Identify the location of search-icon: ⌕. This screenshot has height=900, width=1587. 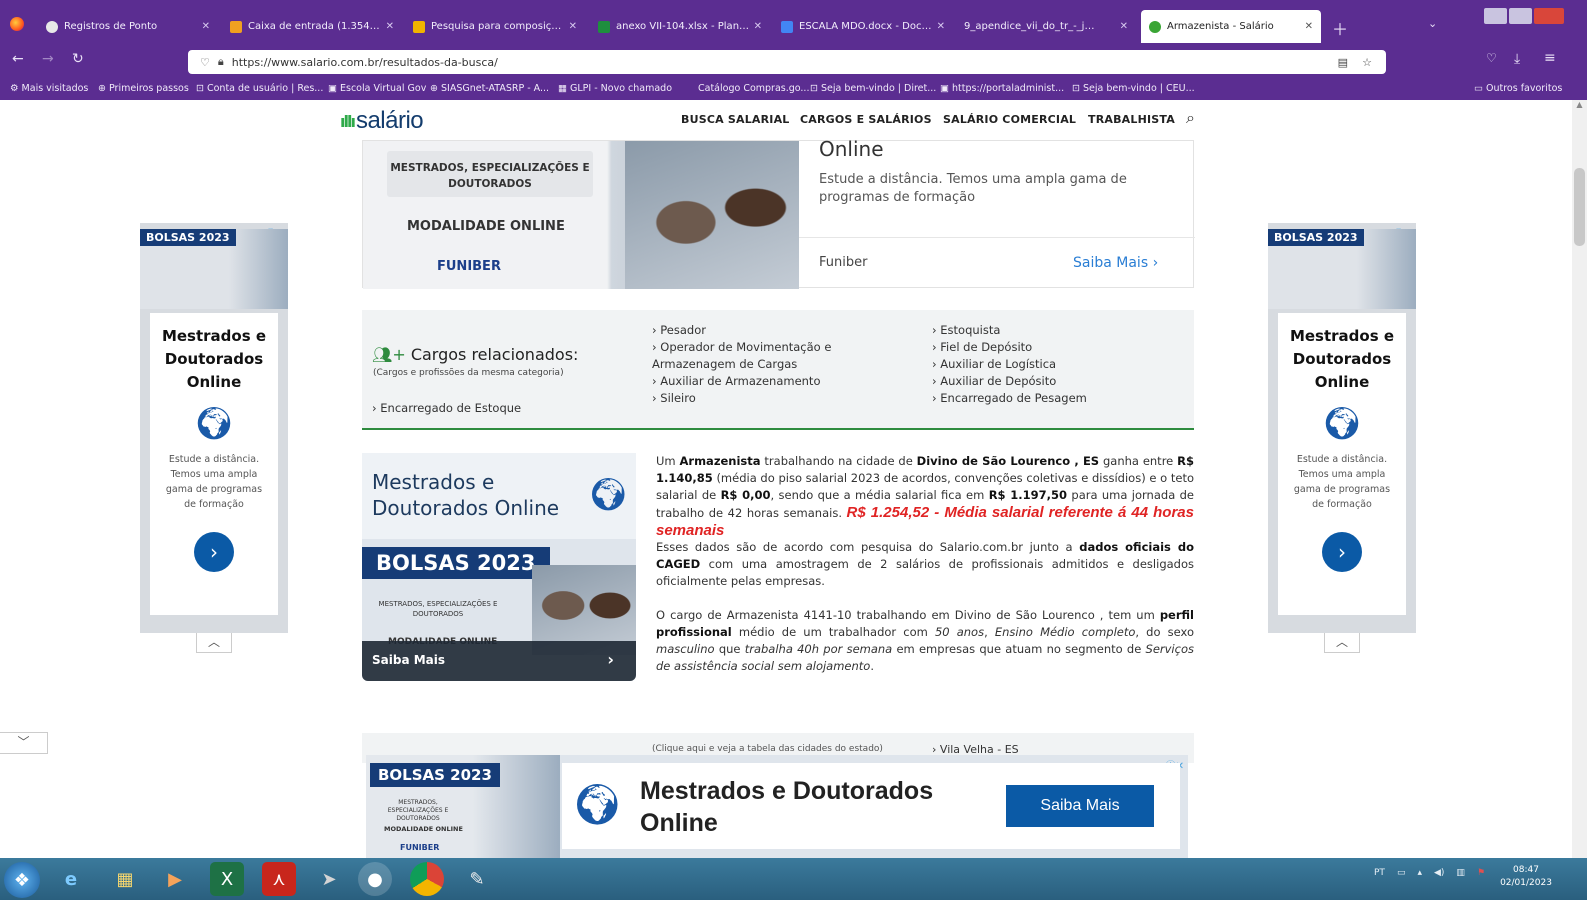
(1190, 118).